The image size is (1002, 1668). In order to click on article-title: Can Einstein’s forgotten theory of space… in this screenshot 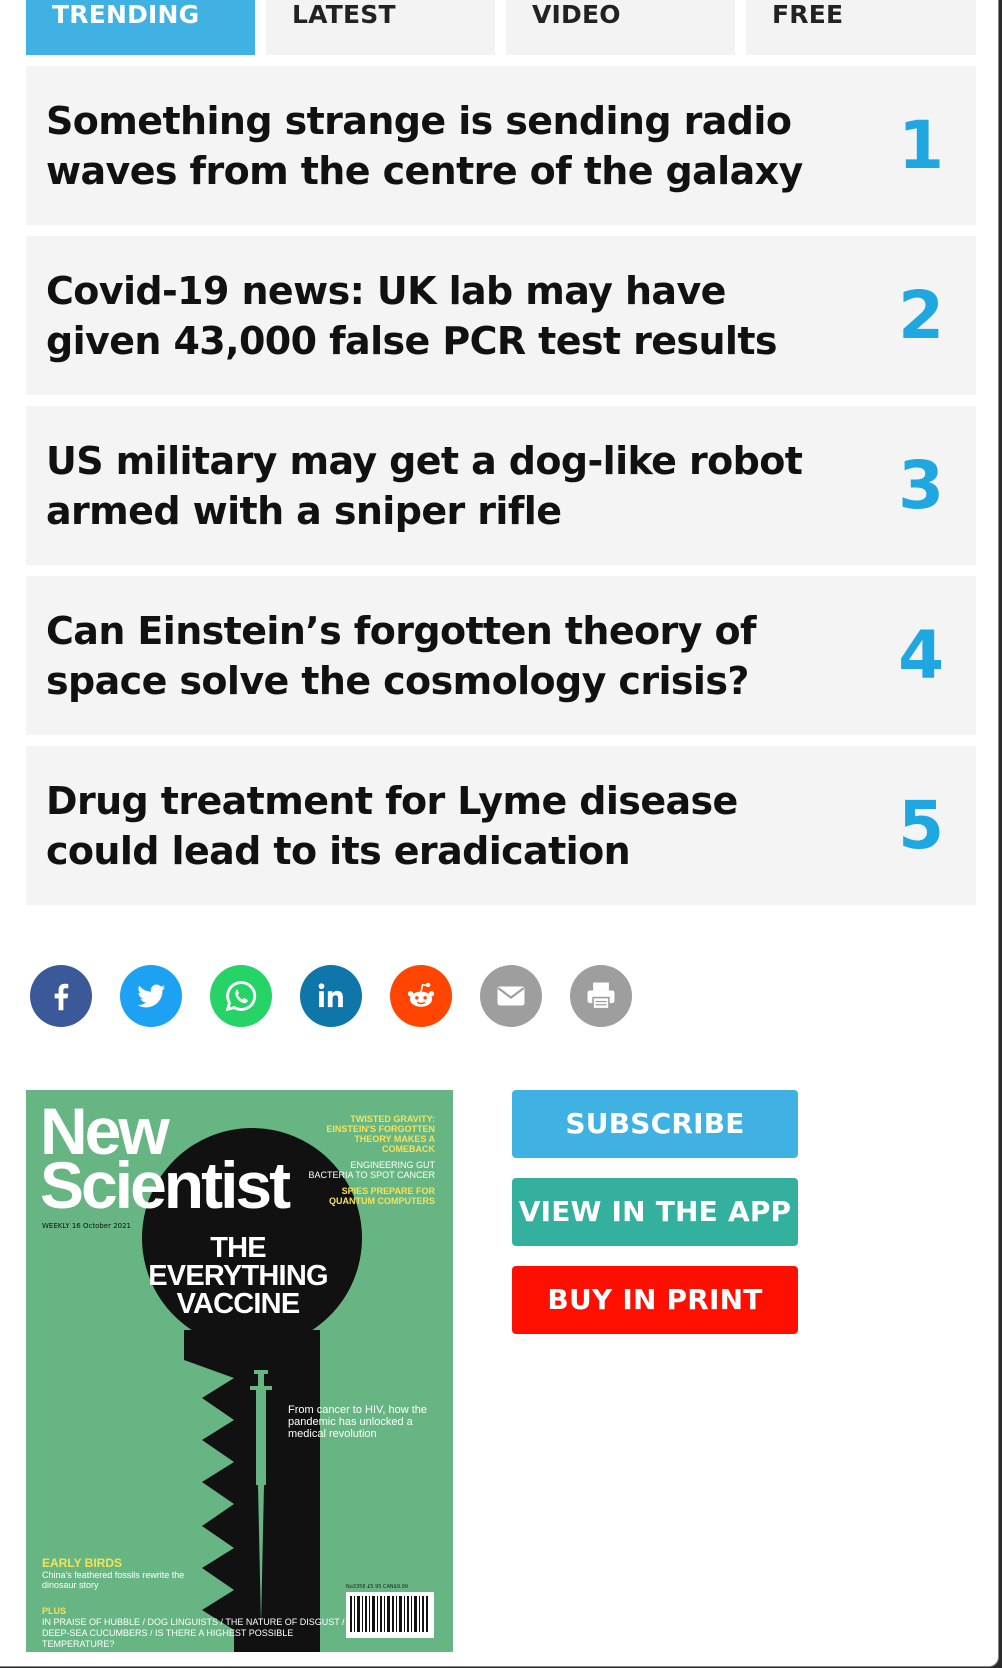, I will do `click(446, 656)`.